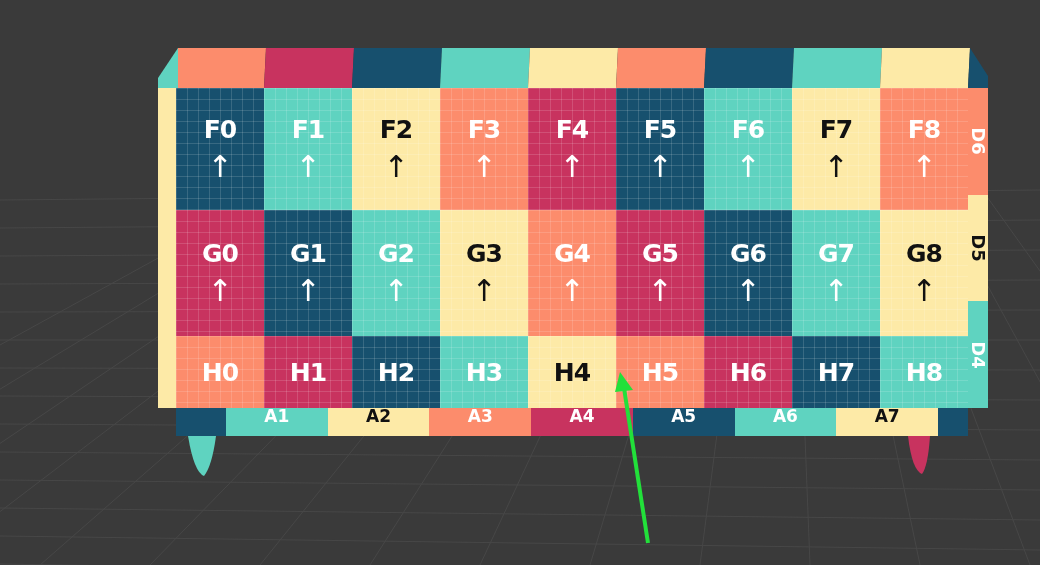  What do you see at coordinates (582, 416) in the screenshot?
I see `tile-label: A4` at bounding box center [582, 416].